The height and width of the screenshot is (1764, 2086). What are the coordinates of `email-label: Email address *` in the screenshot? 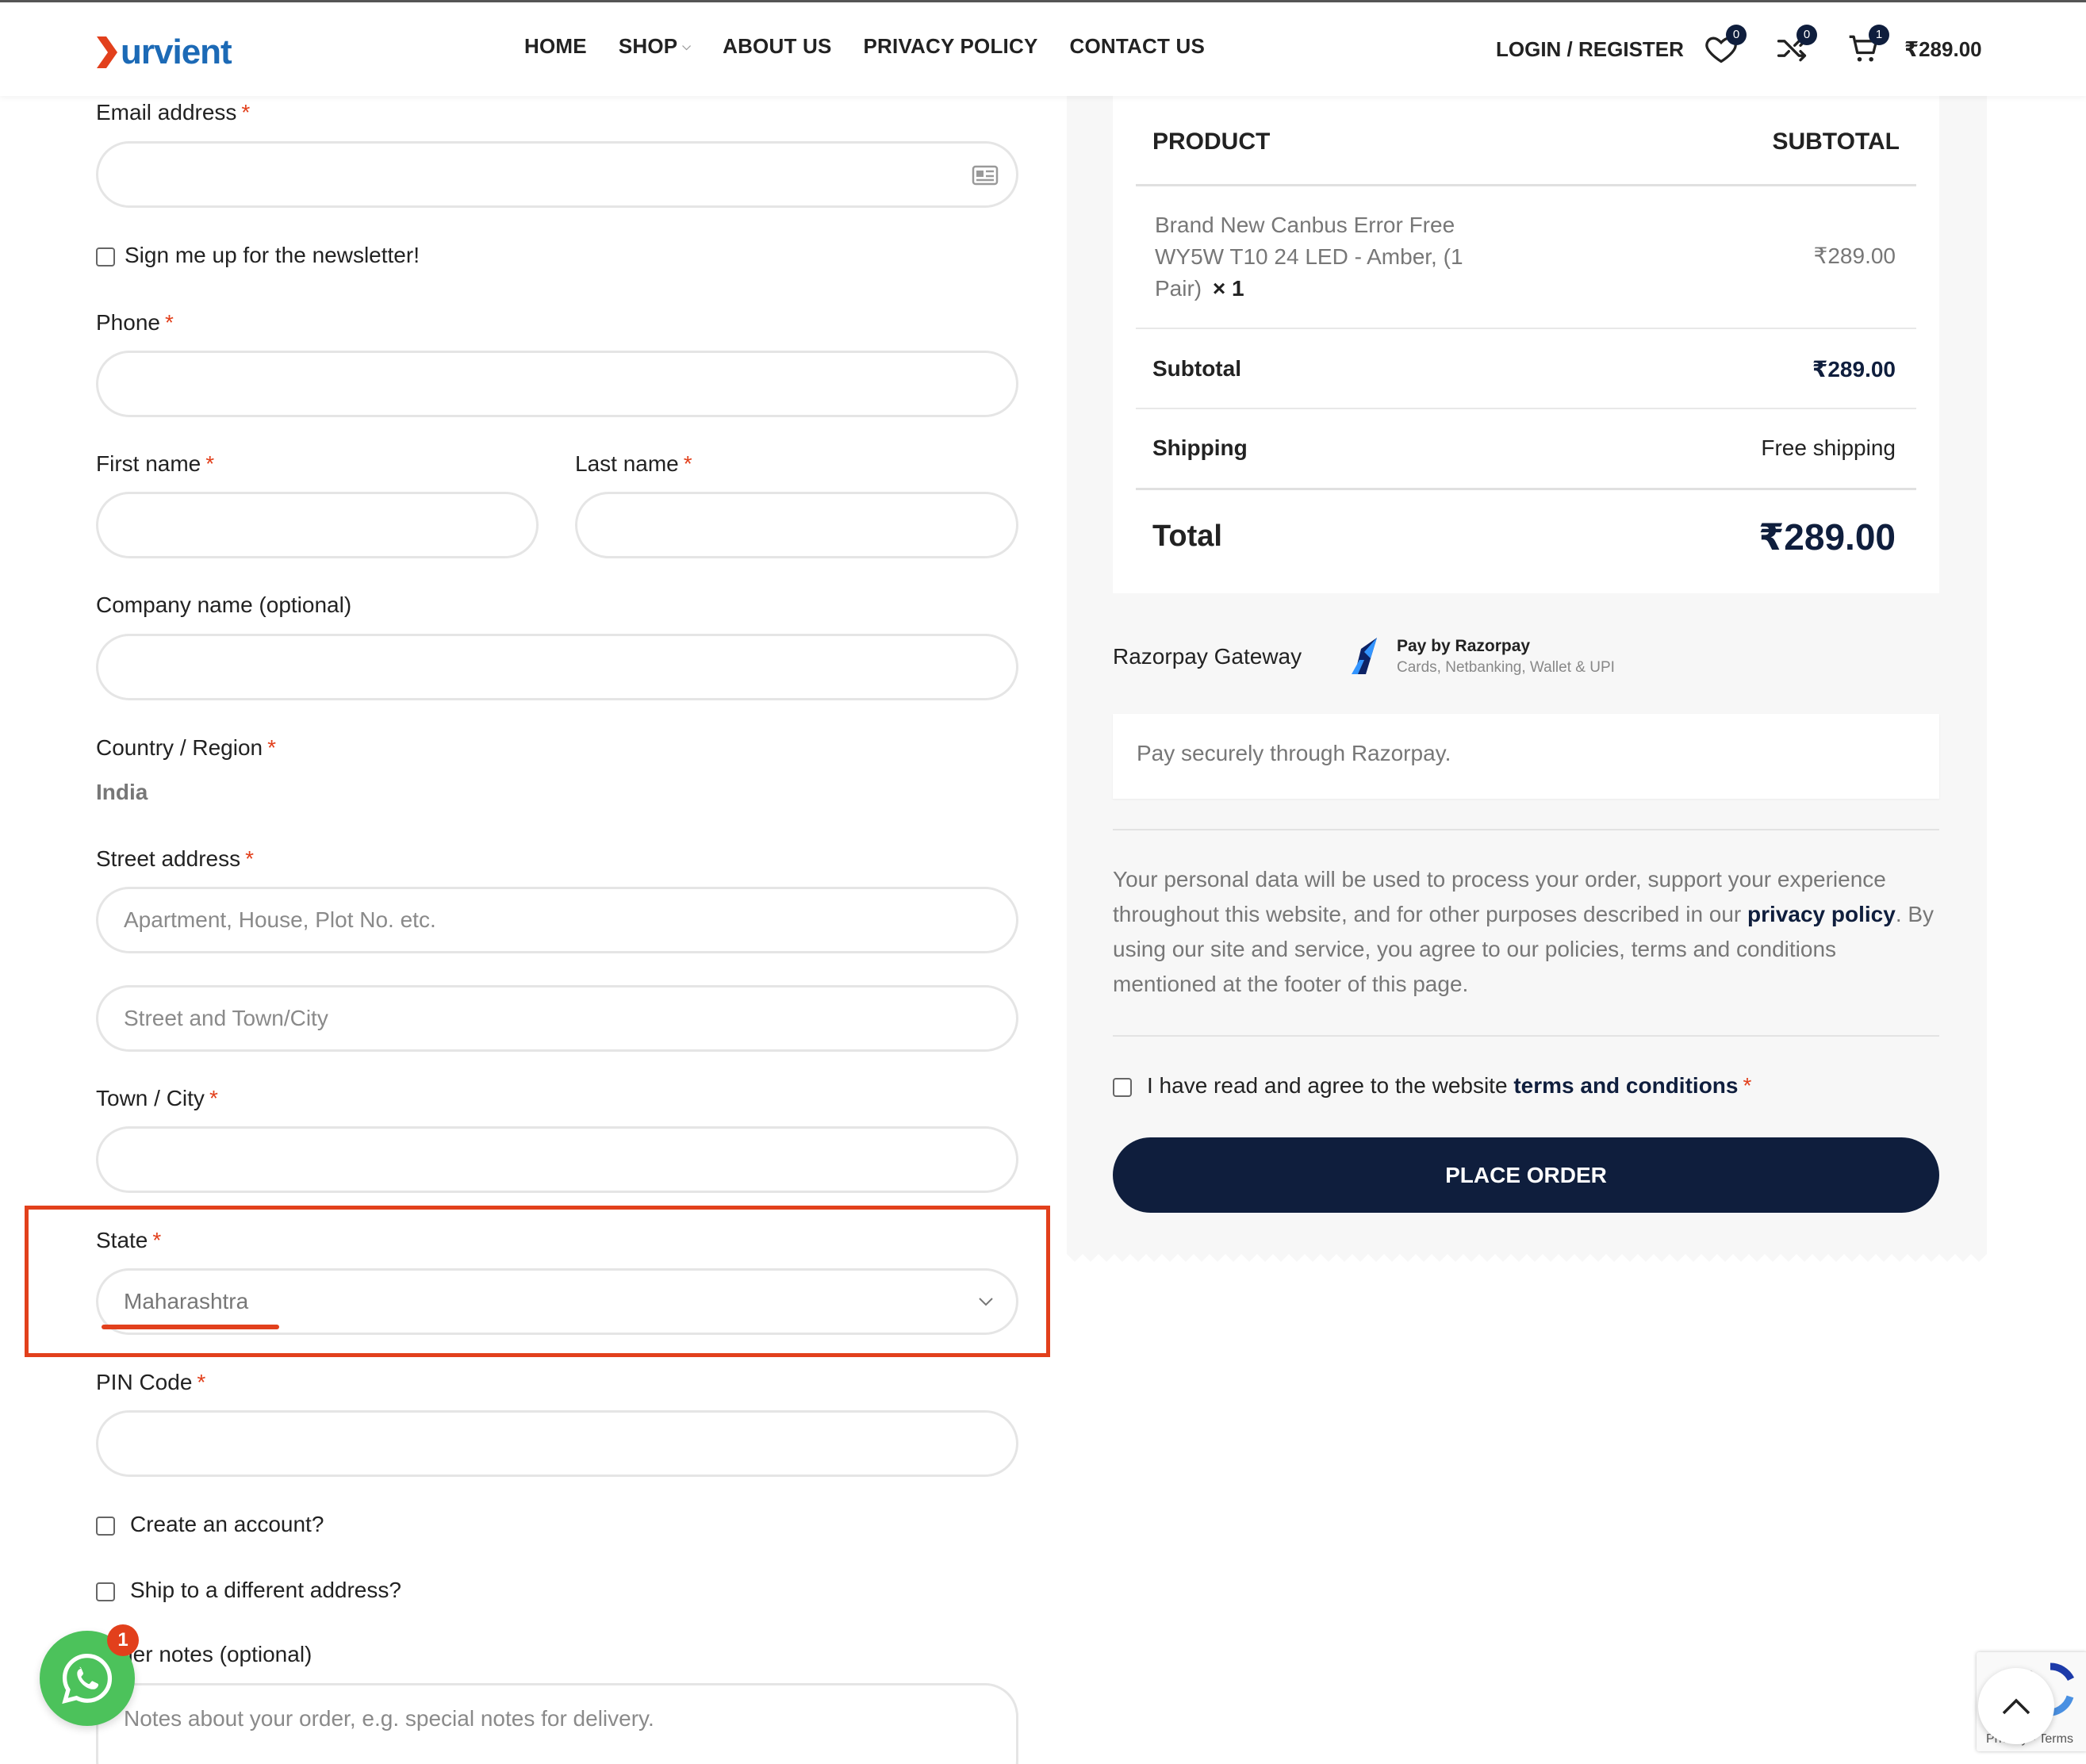 It's located at (173, 112).